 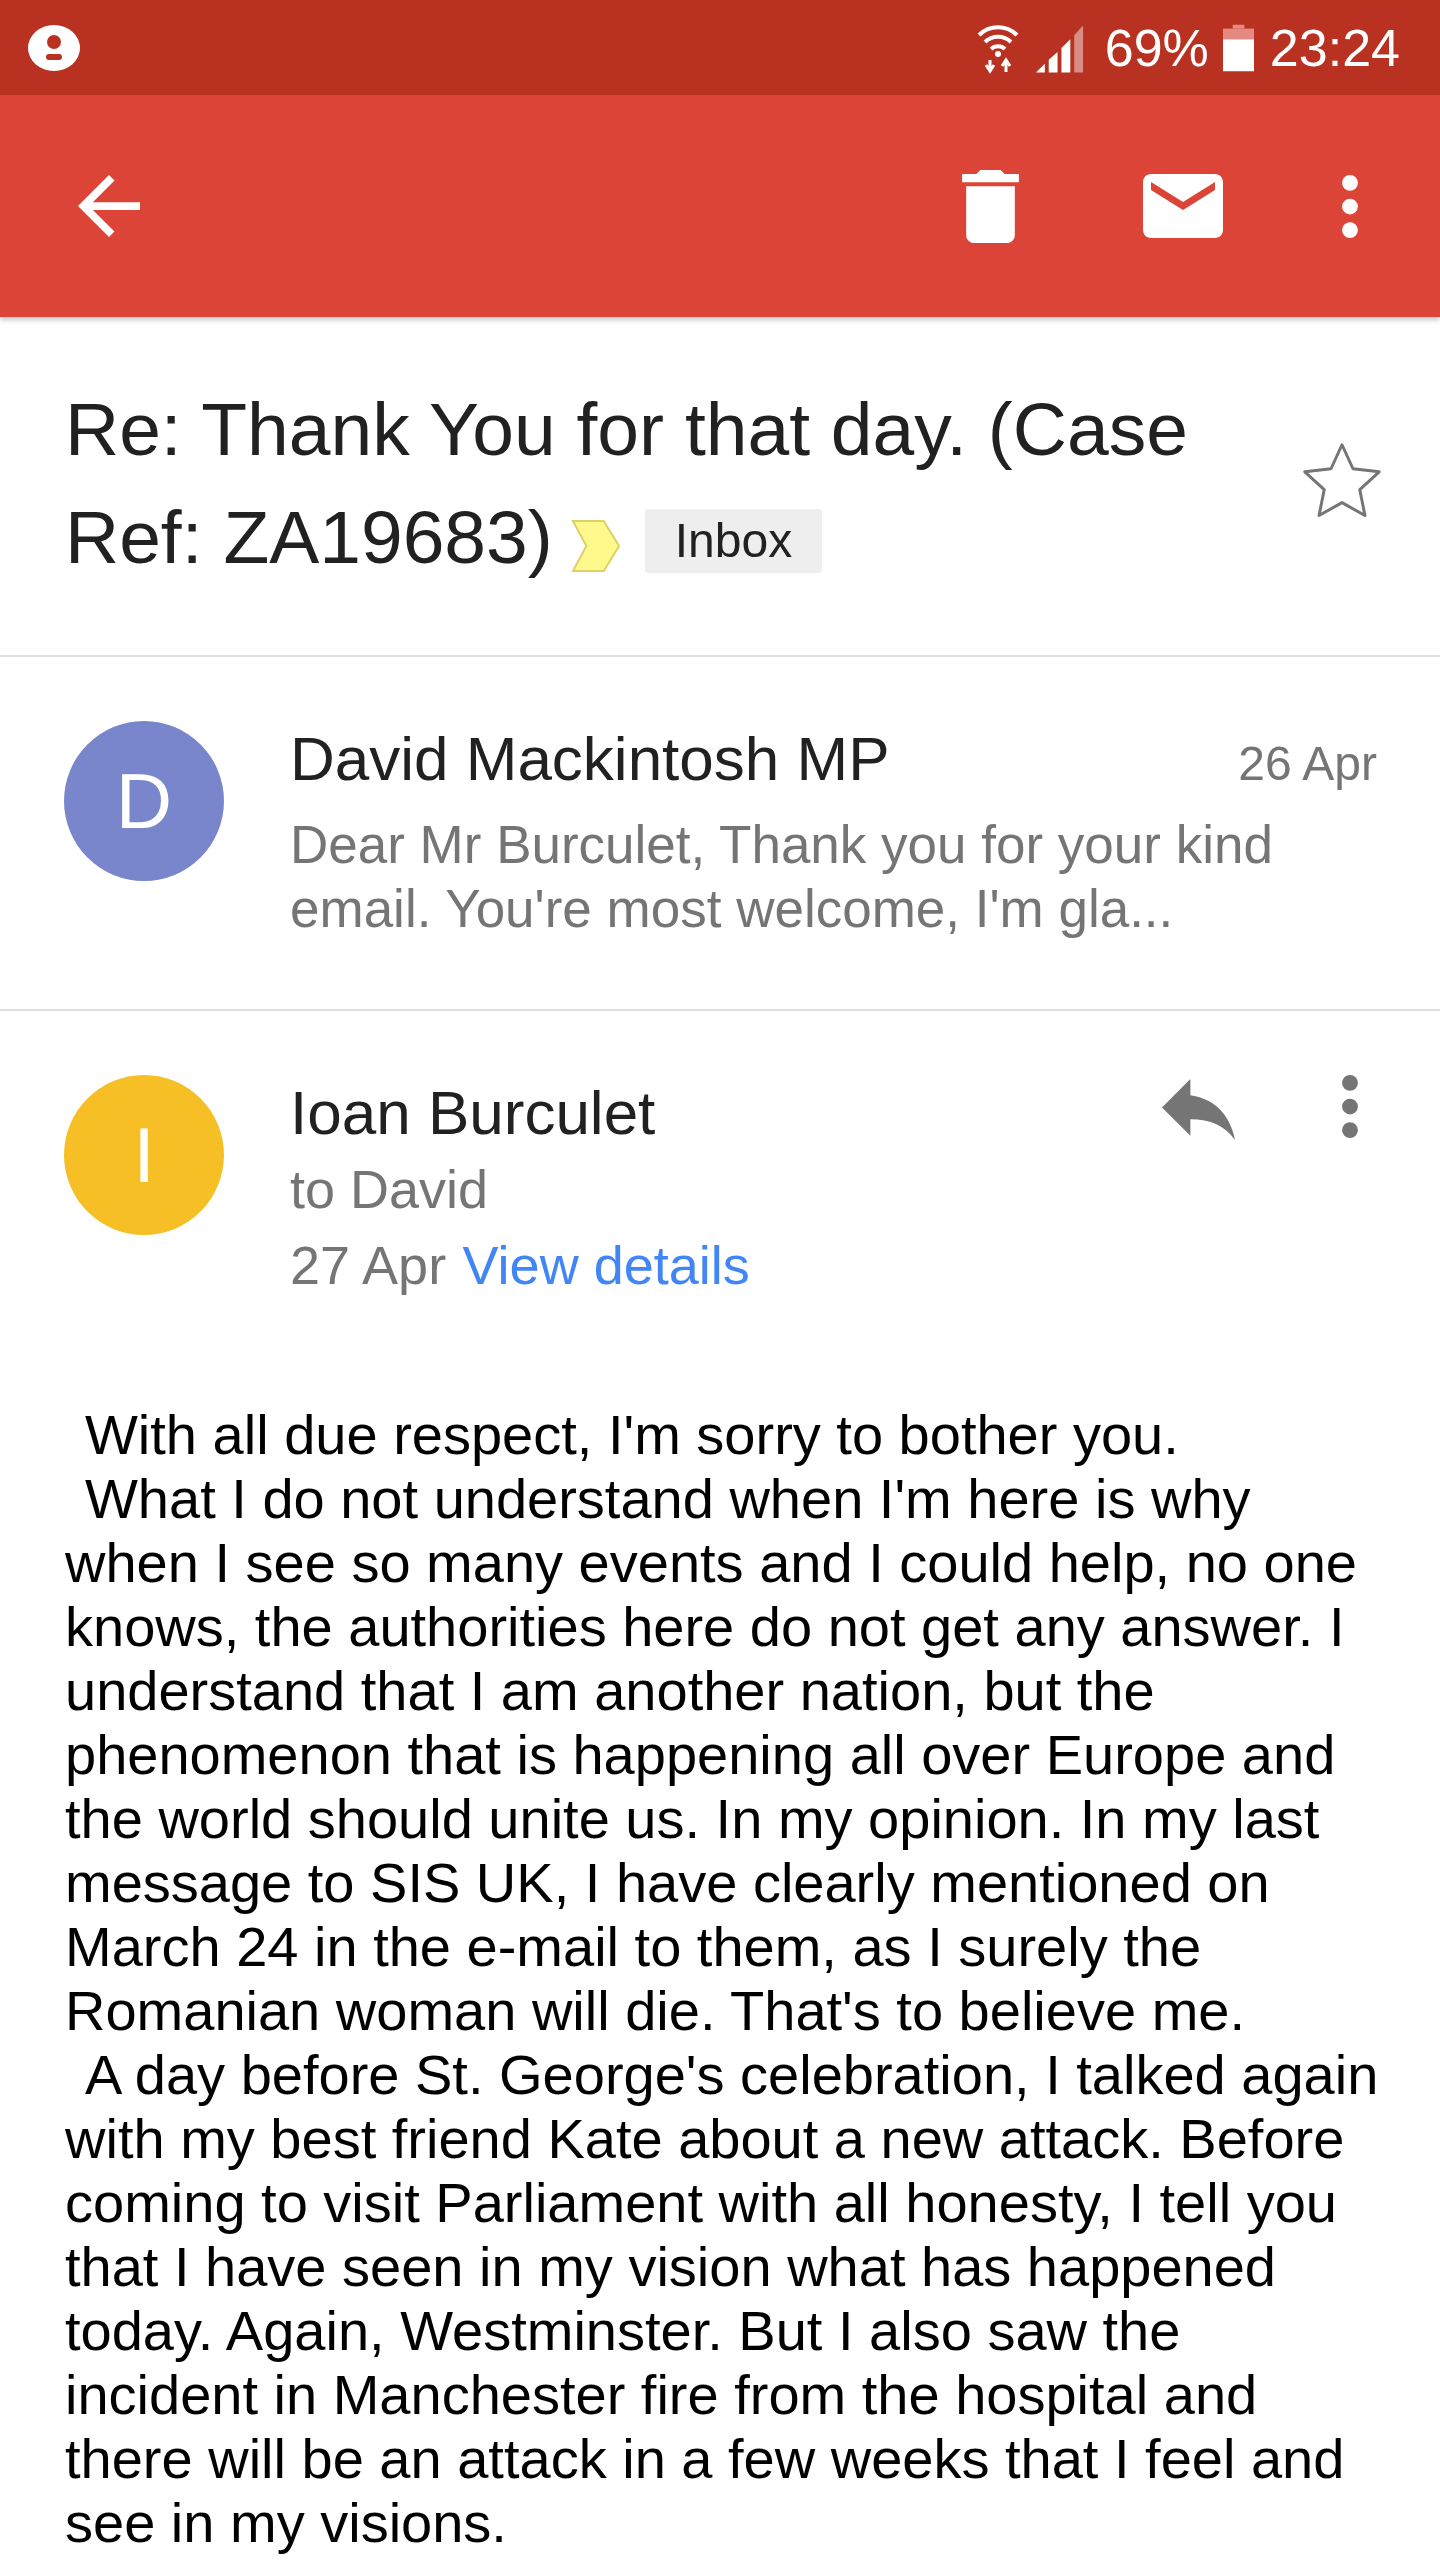 I want to click on email-subject: Re: Thank You for that day. (Case, so click(x=626, y=429).